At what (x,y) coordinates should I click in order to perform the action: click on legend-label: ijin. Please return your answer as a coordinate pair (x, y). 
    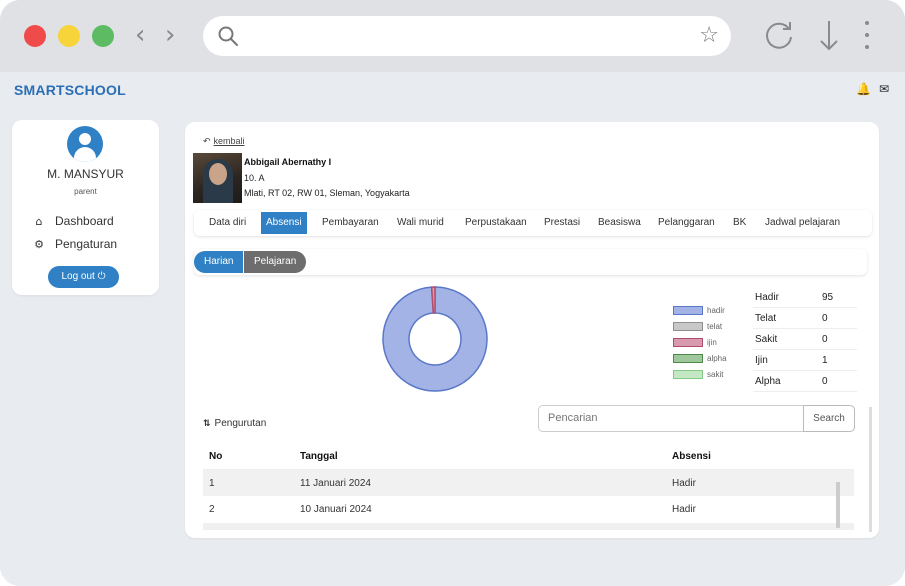
    Looking at the image, I should click on (712, 342).